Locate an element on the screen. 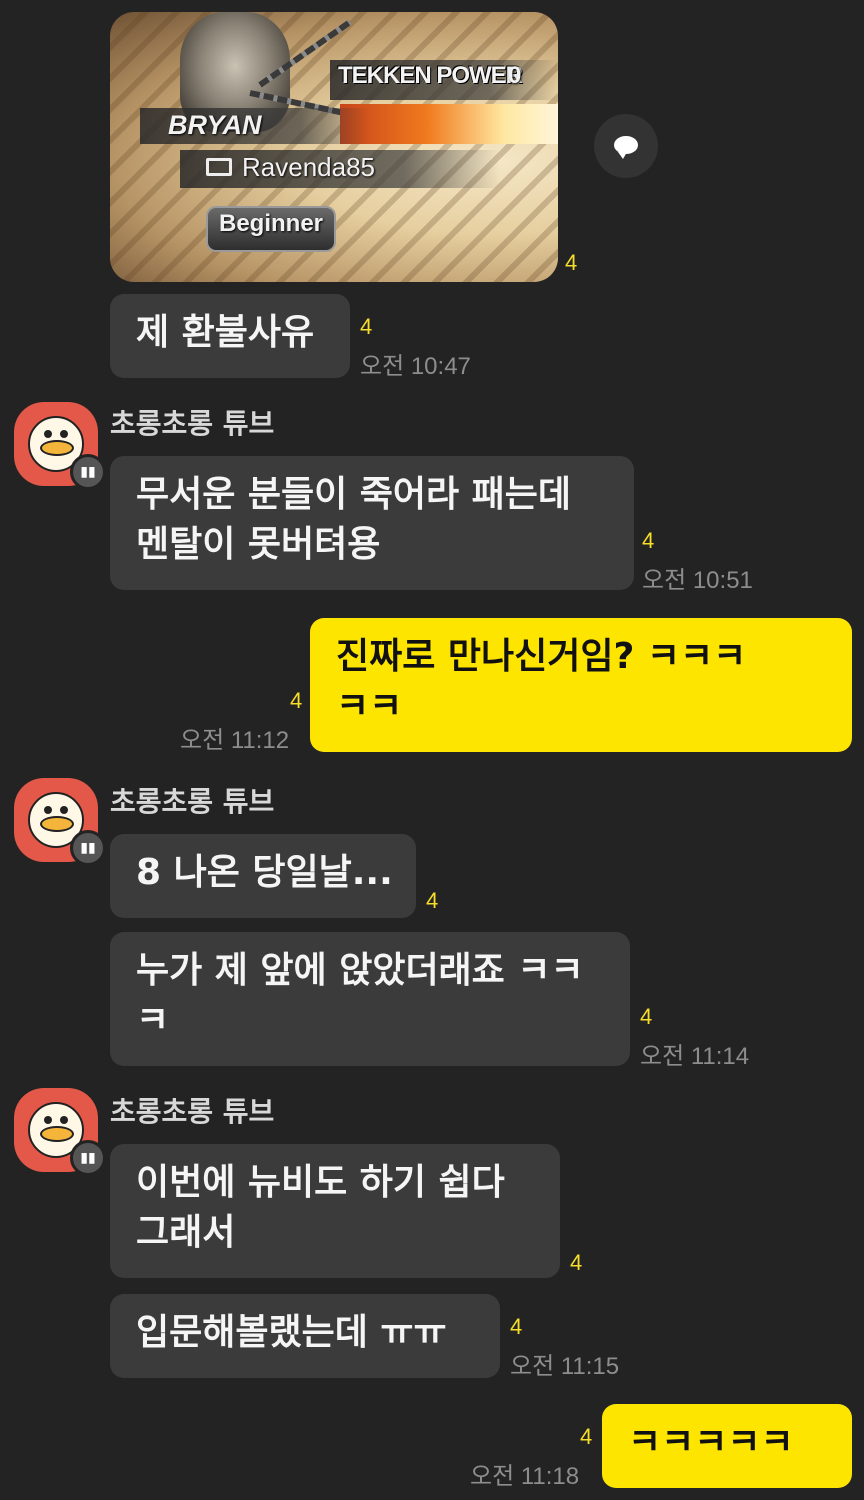 The width and height of the screenshot is (864, 1500). game-screenshot-image: TEKKEN POWER 0 BRYAN Ravenda85 Beginner is located at coordinates (334, 147).